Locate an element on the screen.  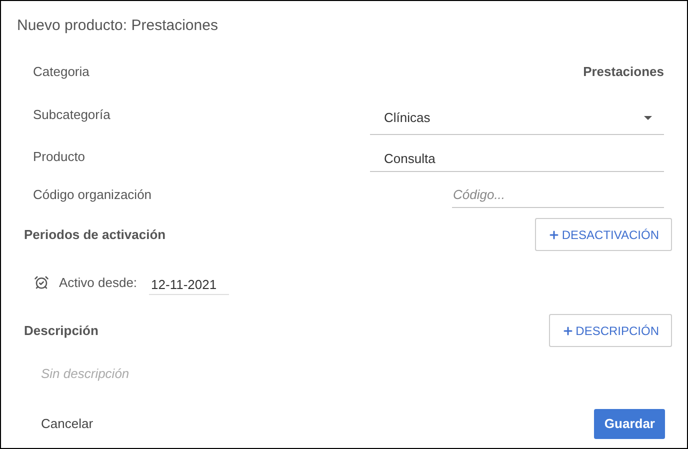
section-heading: Periodos de activación is located at coordinates (95, 235).